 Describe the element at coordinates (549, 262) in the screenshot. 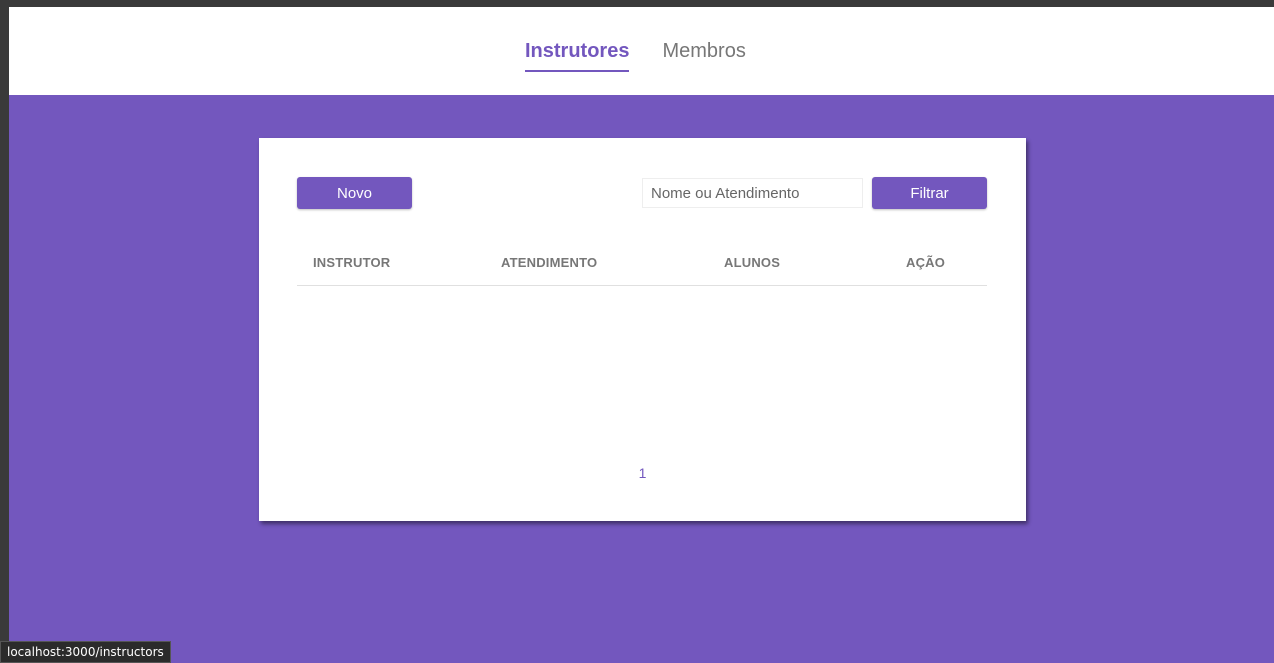

I see `column-header-atendimento: ATENDIMENTO` at that location.